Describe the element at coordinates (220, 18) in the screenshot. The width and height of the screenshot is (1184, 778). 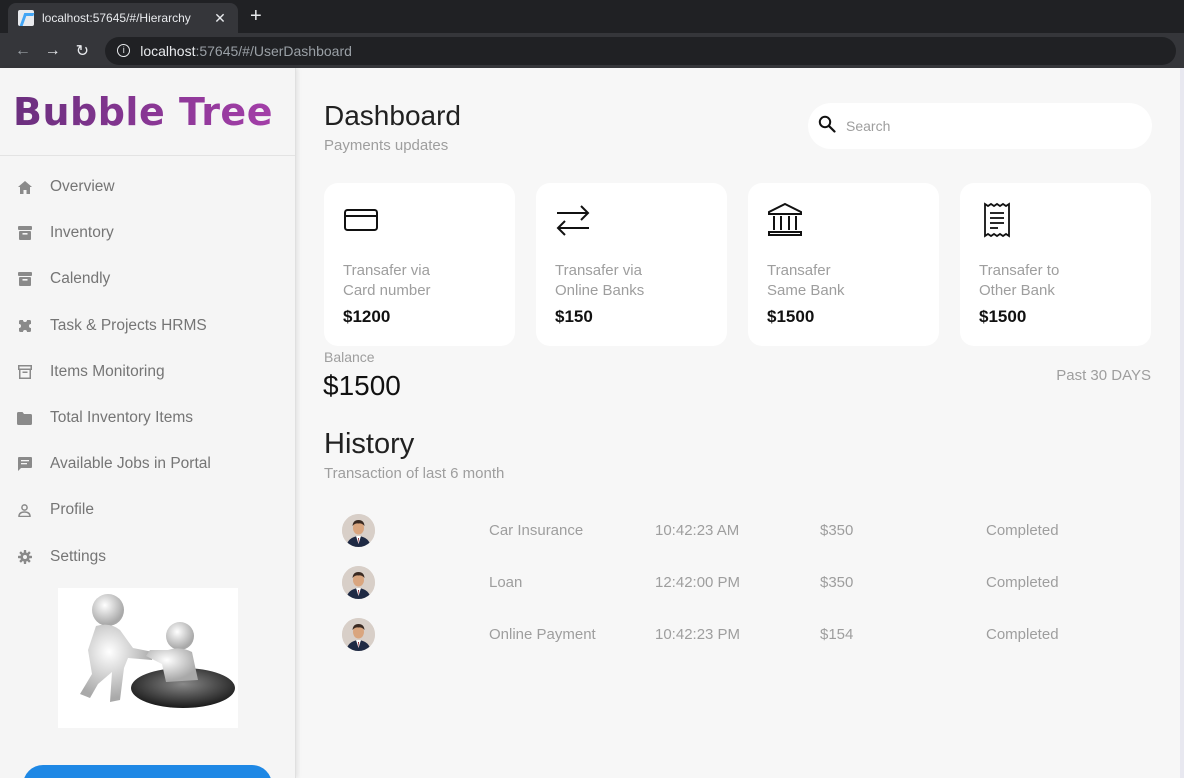
I see `tab-close-icon: ✕` at that location.